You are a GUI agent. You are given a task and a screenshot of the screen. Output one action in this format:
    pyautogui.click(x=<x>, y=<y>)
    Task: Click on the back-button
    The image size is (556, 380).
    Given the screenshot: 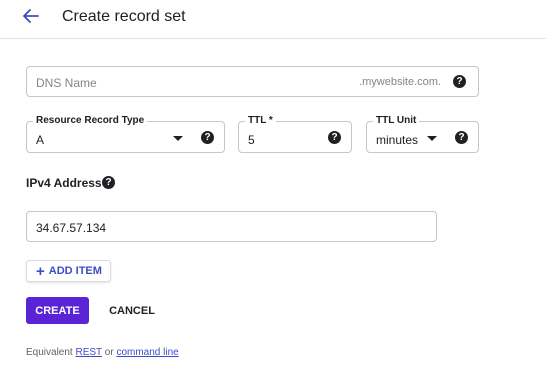 What is the action you would take?
    pyautogui.click(x=31, y=18)
    